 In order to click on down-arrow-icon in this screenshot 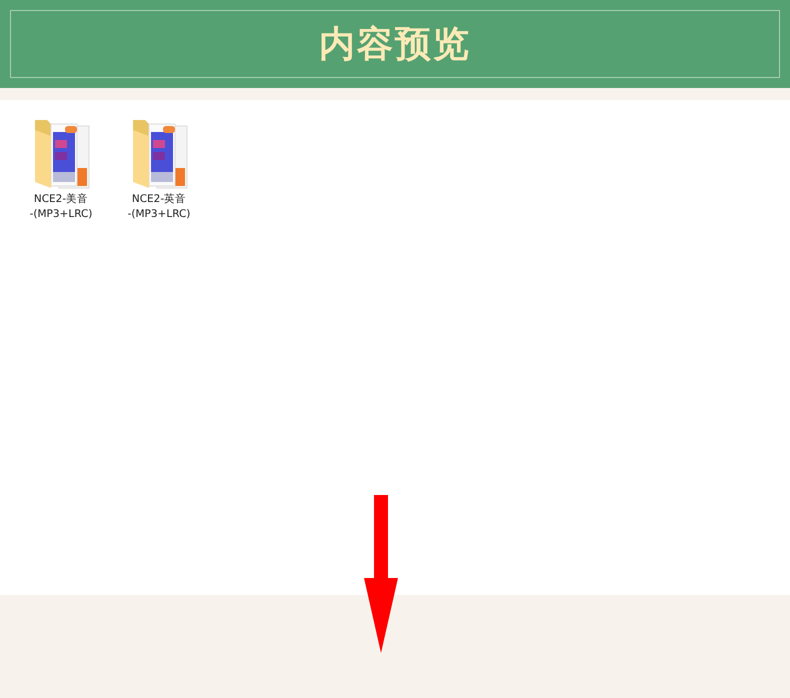, I will do `click(381, 574)`.